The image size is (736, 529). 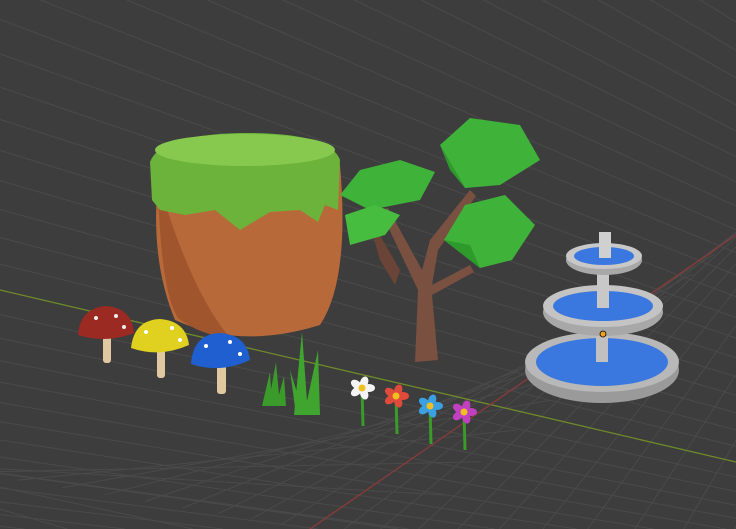 I want to click on grass-dirt-block, so click(x=246, y=235).